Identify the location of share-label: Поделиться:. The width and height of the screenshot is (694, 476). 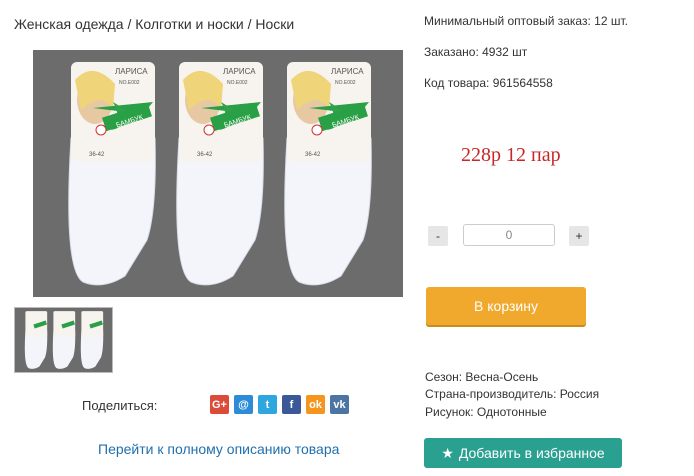
(120, 405).